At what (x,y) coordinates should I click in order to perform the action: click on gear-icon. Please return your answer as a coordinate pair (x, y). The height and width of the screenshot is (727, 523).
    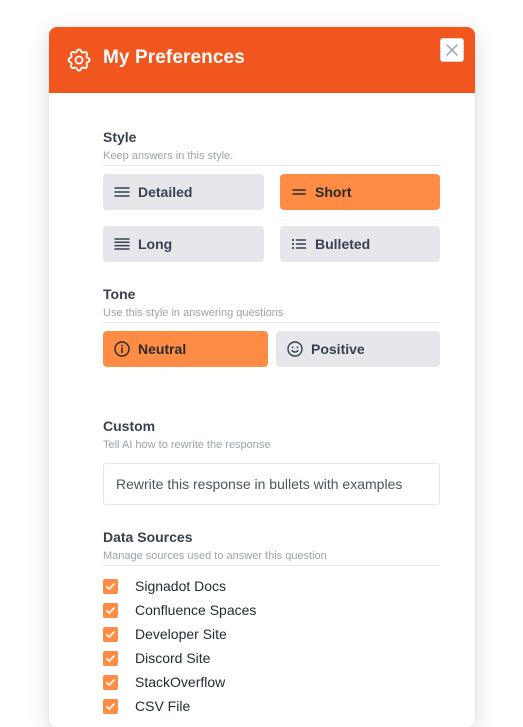
    Looking at the image, I should click on (79, 60).